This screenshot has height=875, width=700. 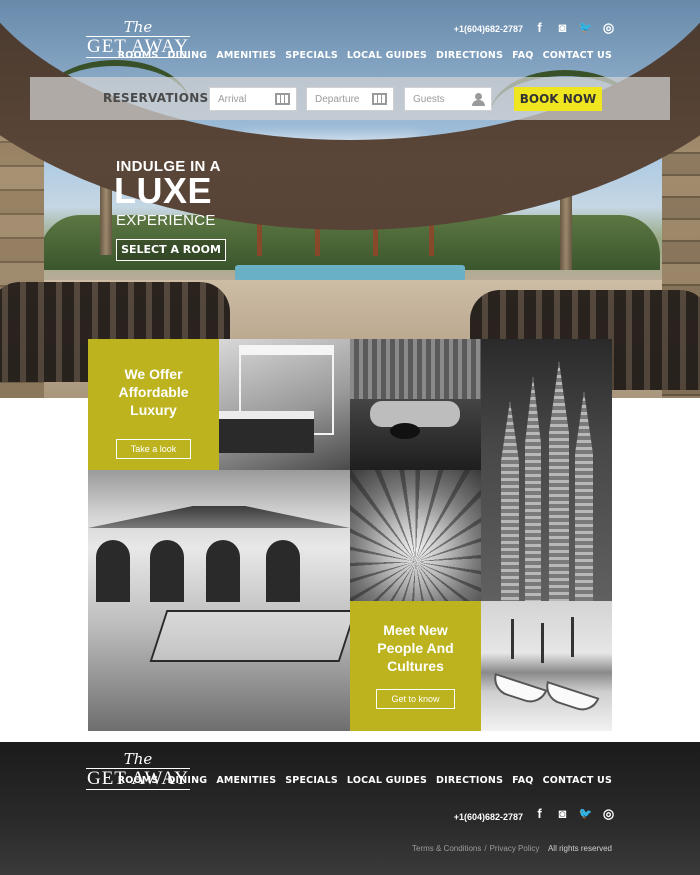 What do you see at coordinates (153, 392) in the screenshot?
I see `promo-title: We Offer Affordable Luxury` at bounding box center [153, 392].